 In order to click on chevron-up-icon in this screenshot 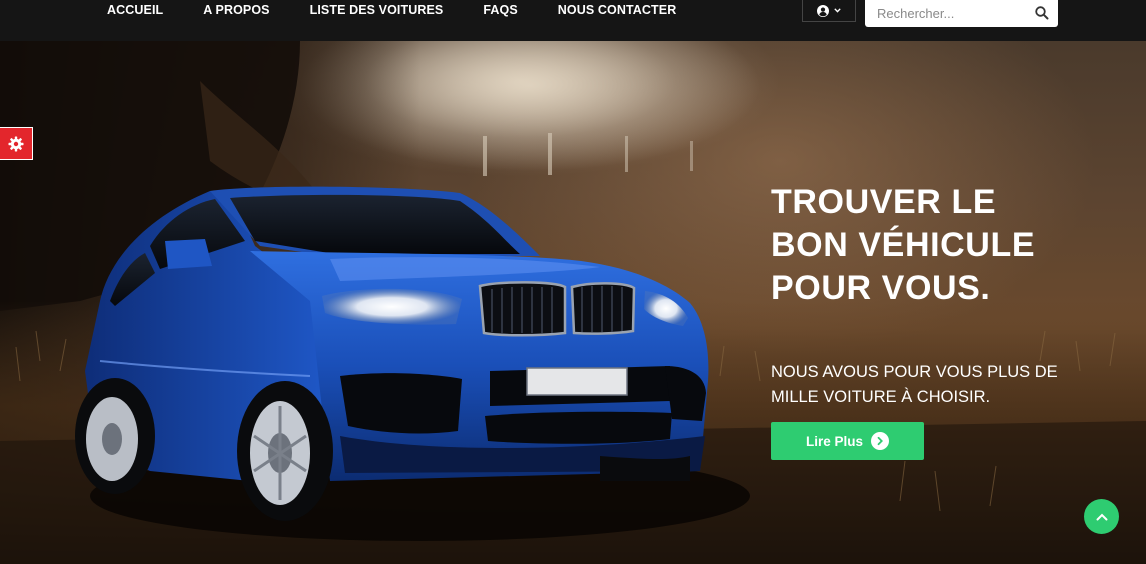, I will do `click(1101, 516)`.